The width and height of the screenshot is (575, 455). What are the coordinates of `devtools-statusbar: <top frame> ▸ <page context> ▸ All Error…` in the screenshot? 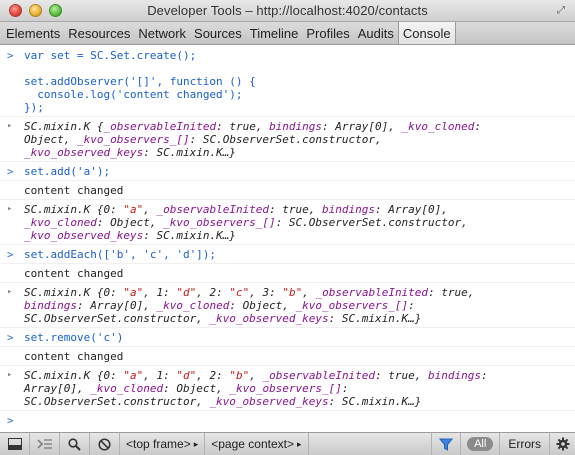 It's located at (287, 443).